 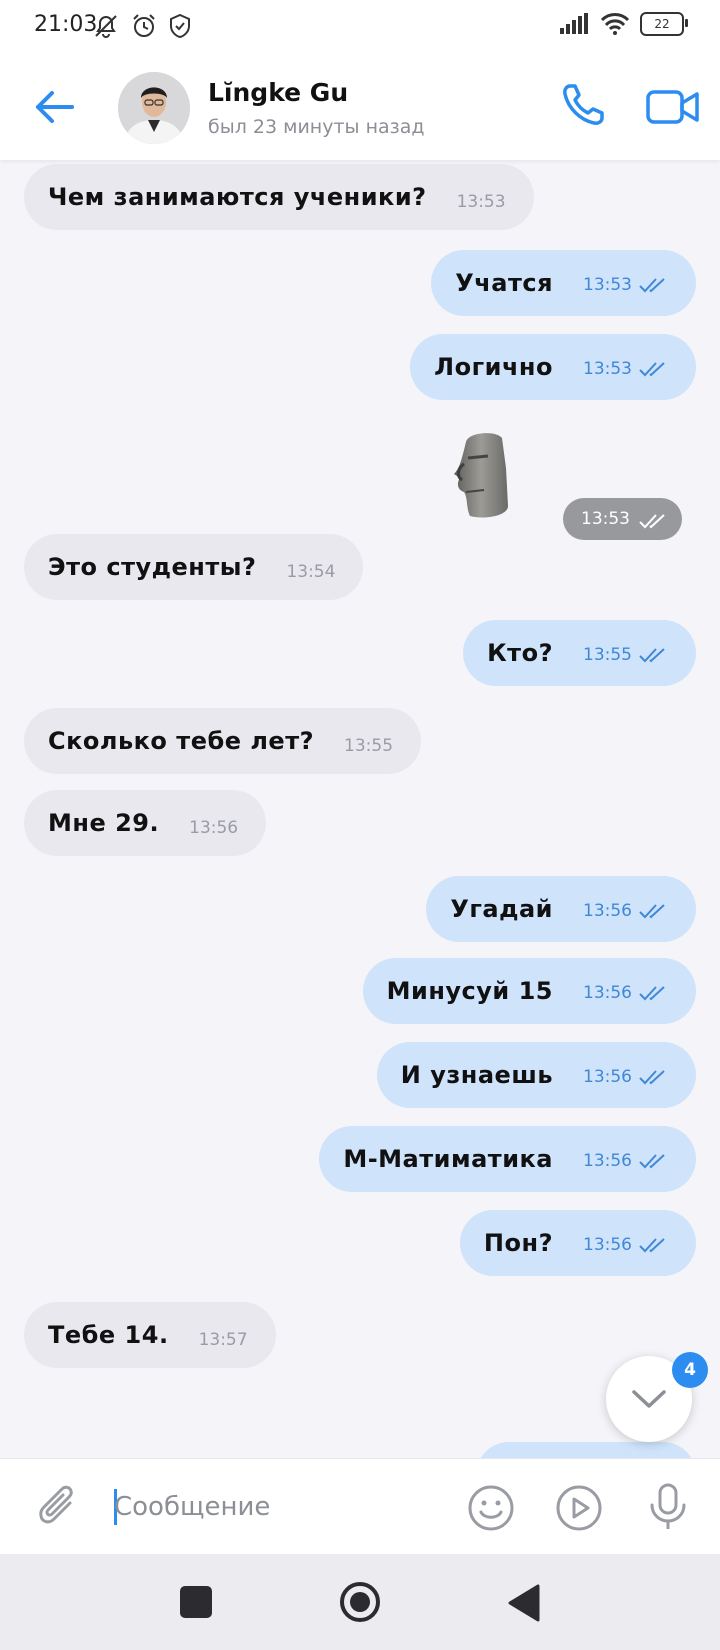 What do you see at coordinates (196, 1602) in the screenshot?
I see `recents-square-icon` at bounding box center [196, 1602].